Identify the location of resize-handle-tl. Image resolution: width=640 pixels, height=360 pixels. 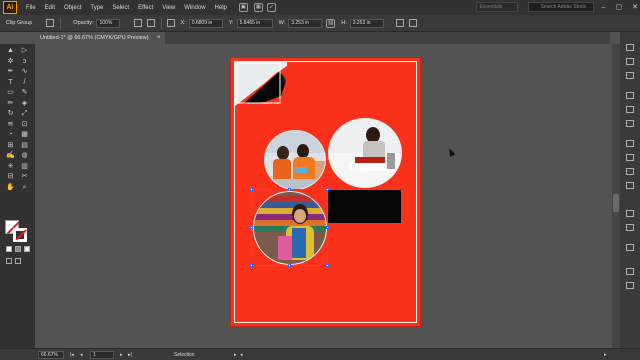
(251, 189).